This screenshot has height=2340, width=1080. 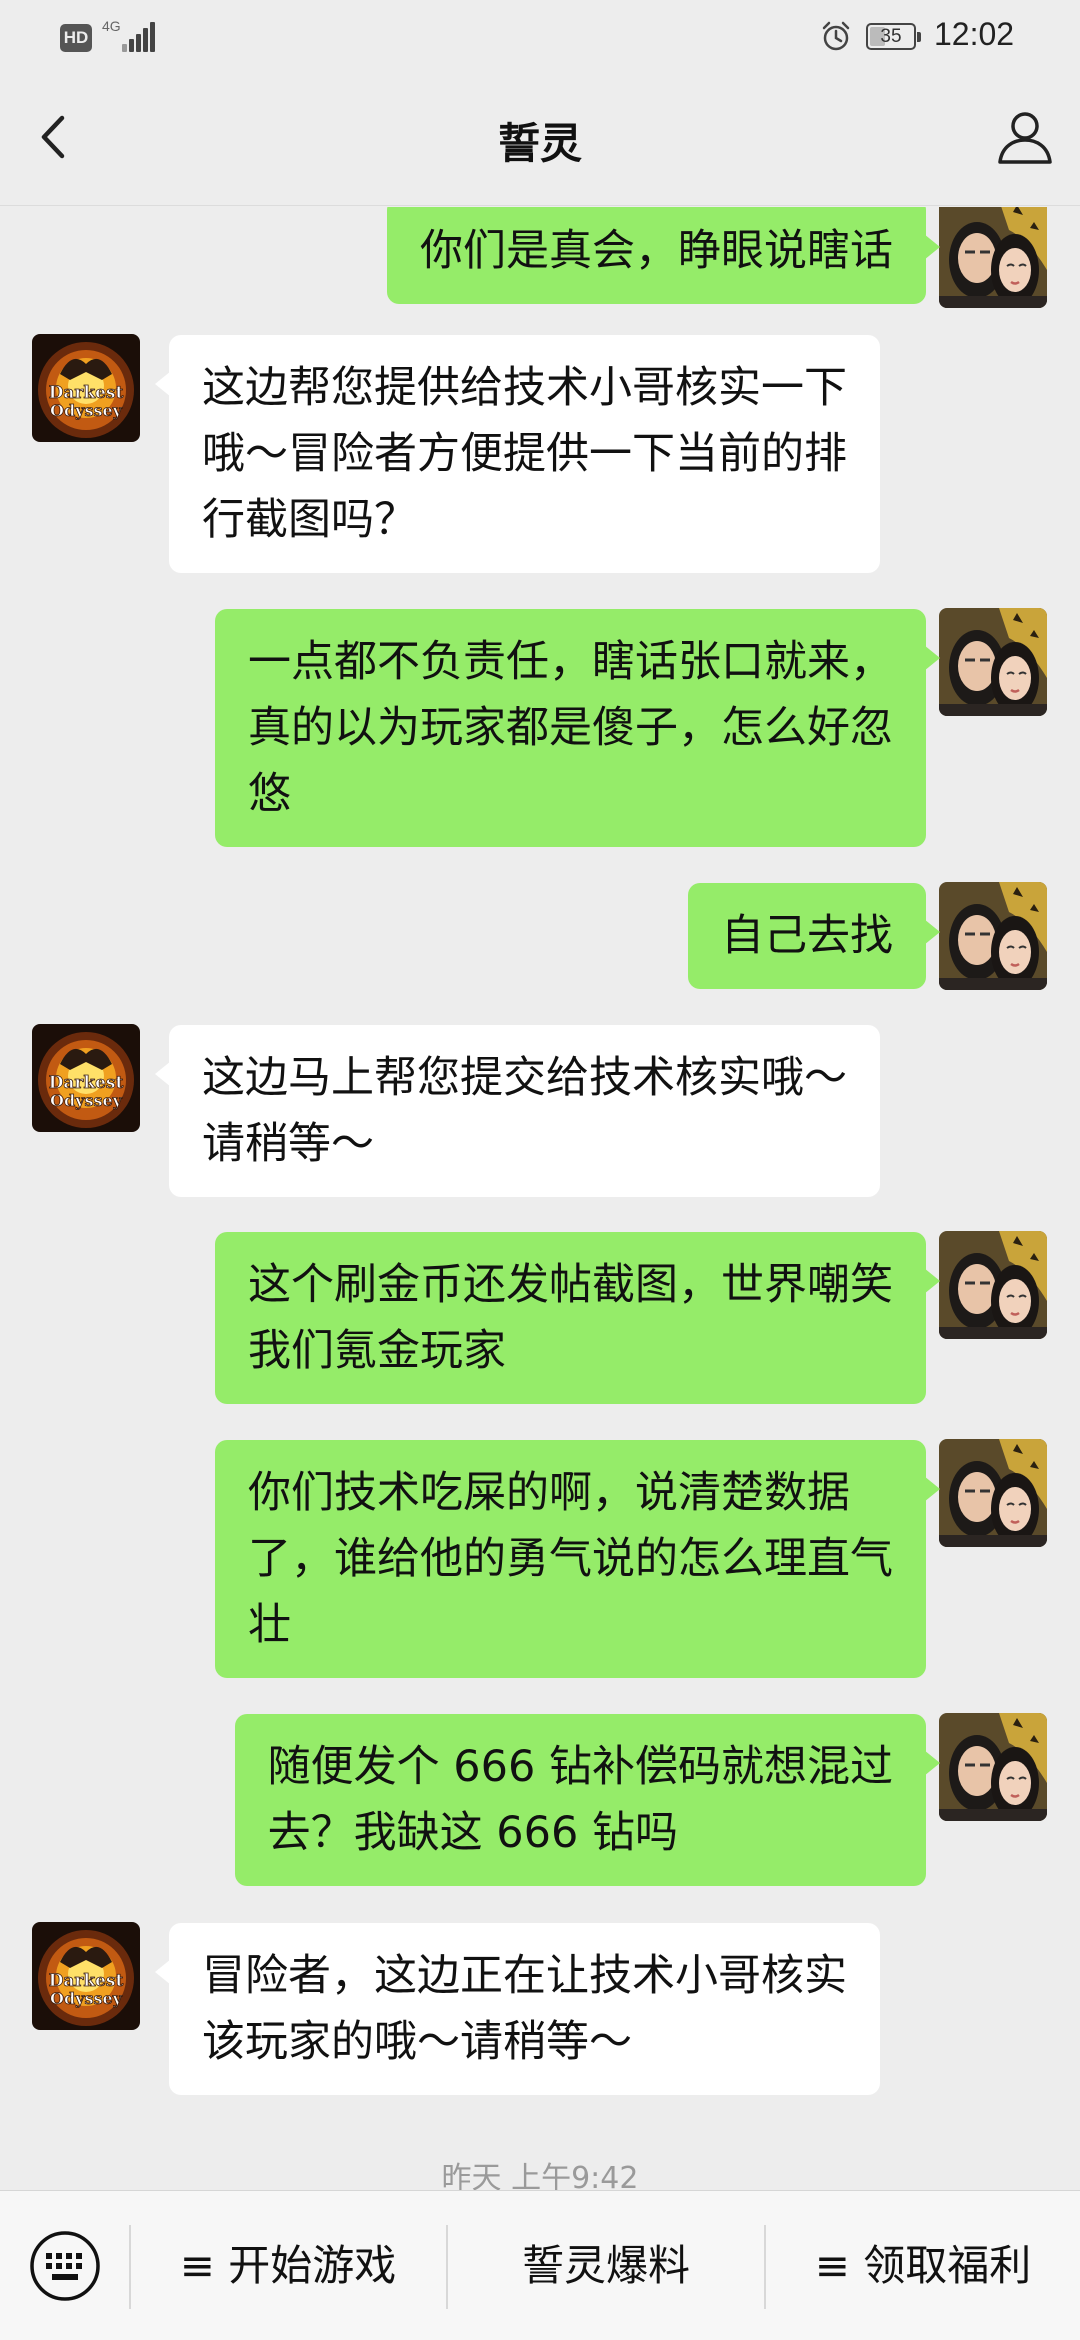 What do you see at coordinates (663, 255) in the screenshot?
I see `message-bubble: 你们是真会，睁眼说瞎话` at bounding box center [663, 255].